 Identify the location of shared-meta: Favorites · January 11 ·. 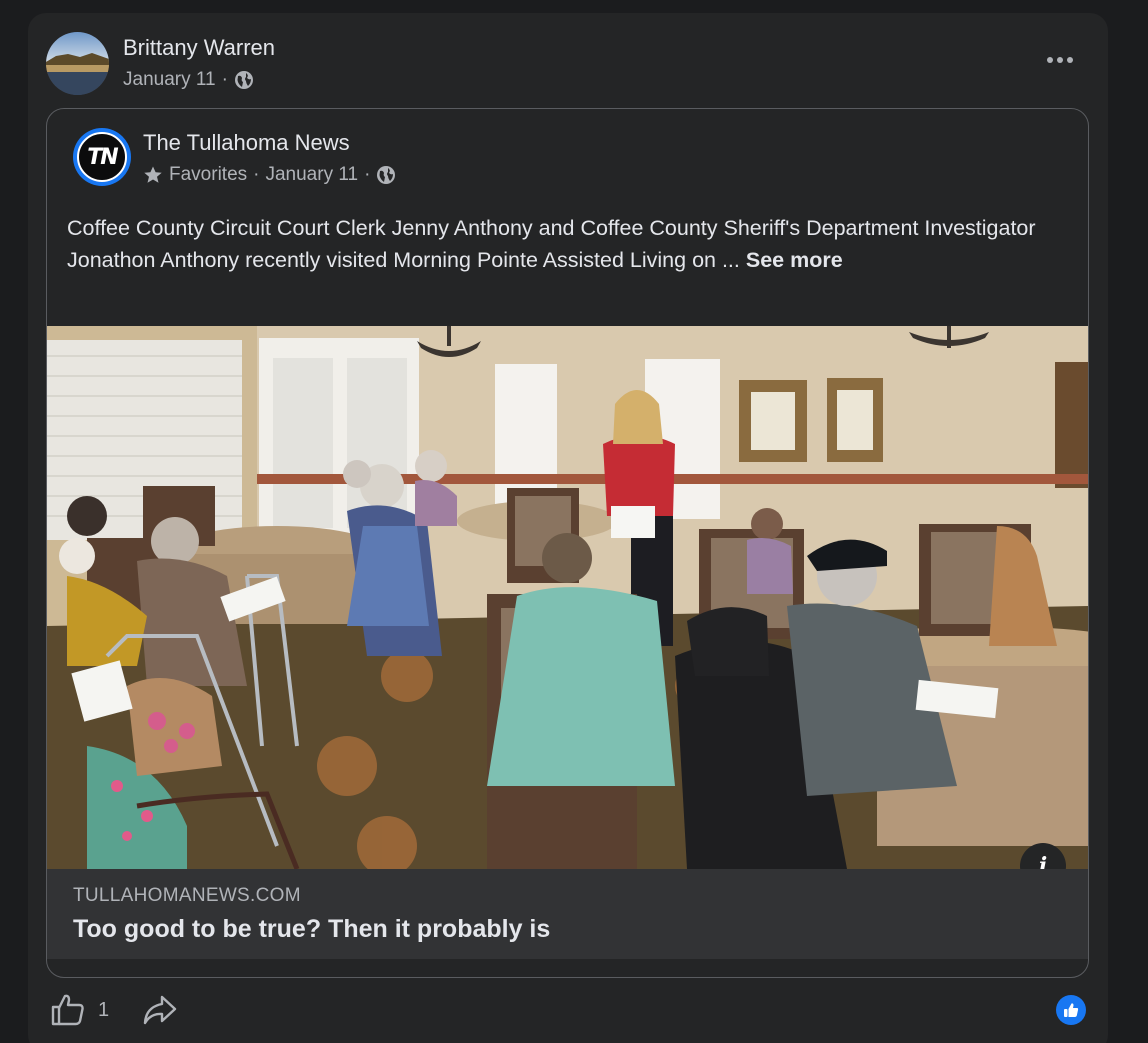
(269, 175).